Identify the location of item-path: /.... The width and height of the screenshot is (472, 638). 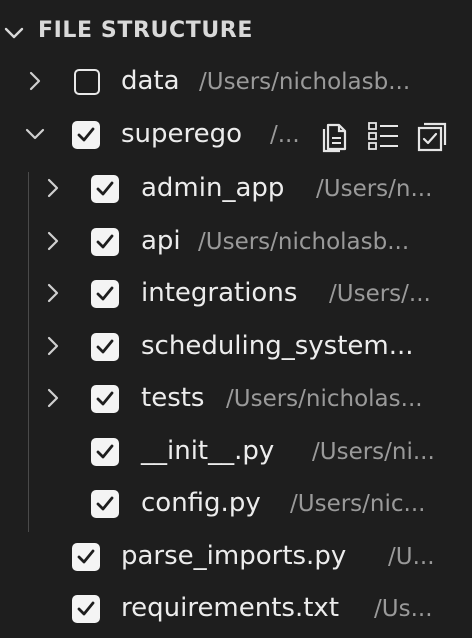
(285, 135).